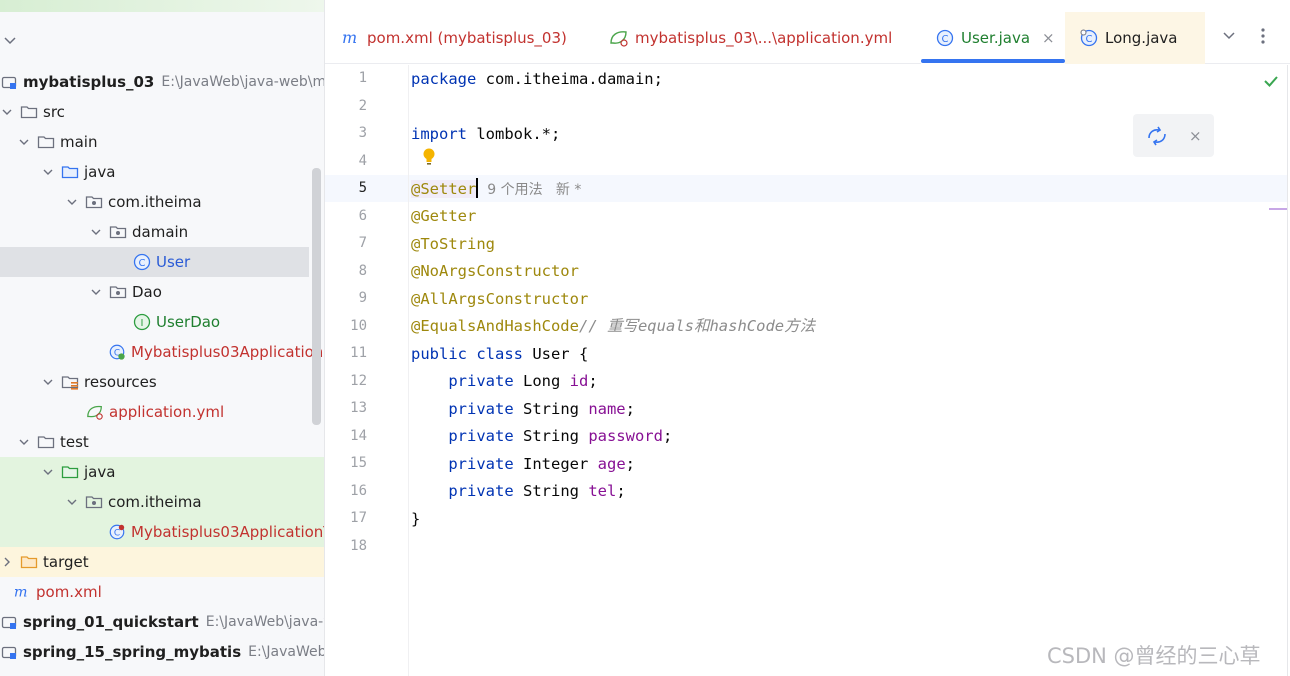 The image size is (1290, 676). I want to click on more-vertical-icon, so click(1263, 36).